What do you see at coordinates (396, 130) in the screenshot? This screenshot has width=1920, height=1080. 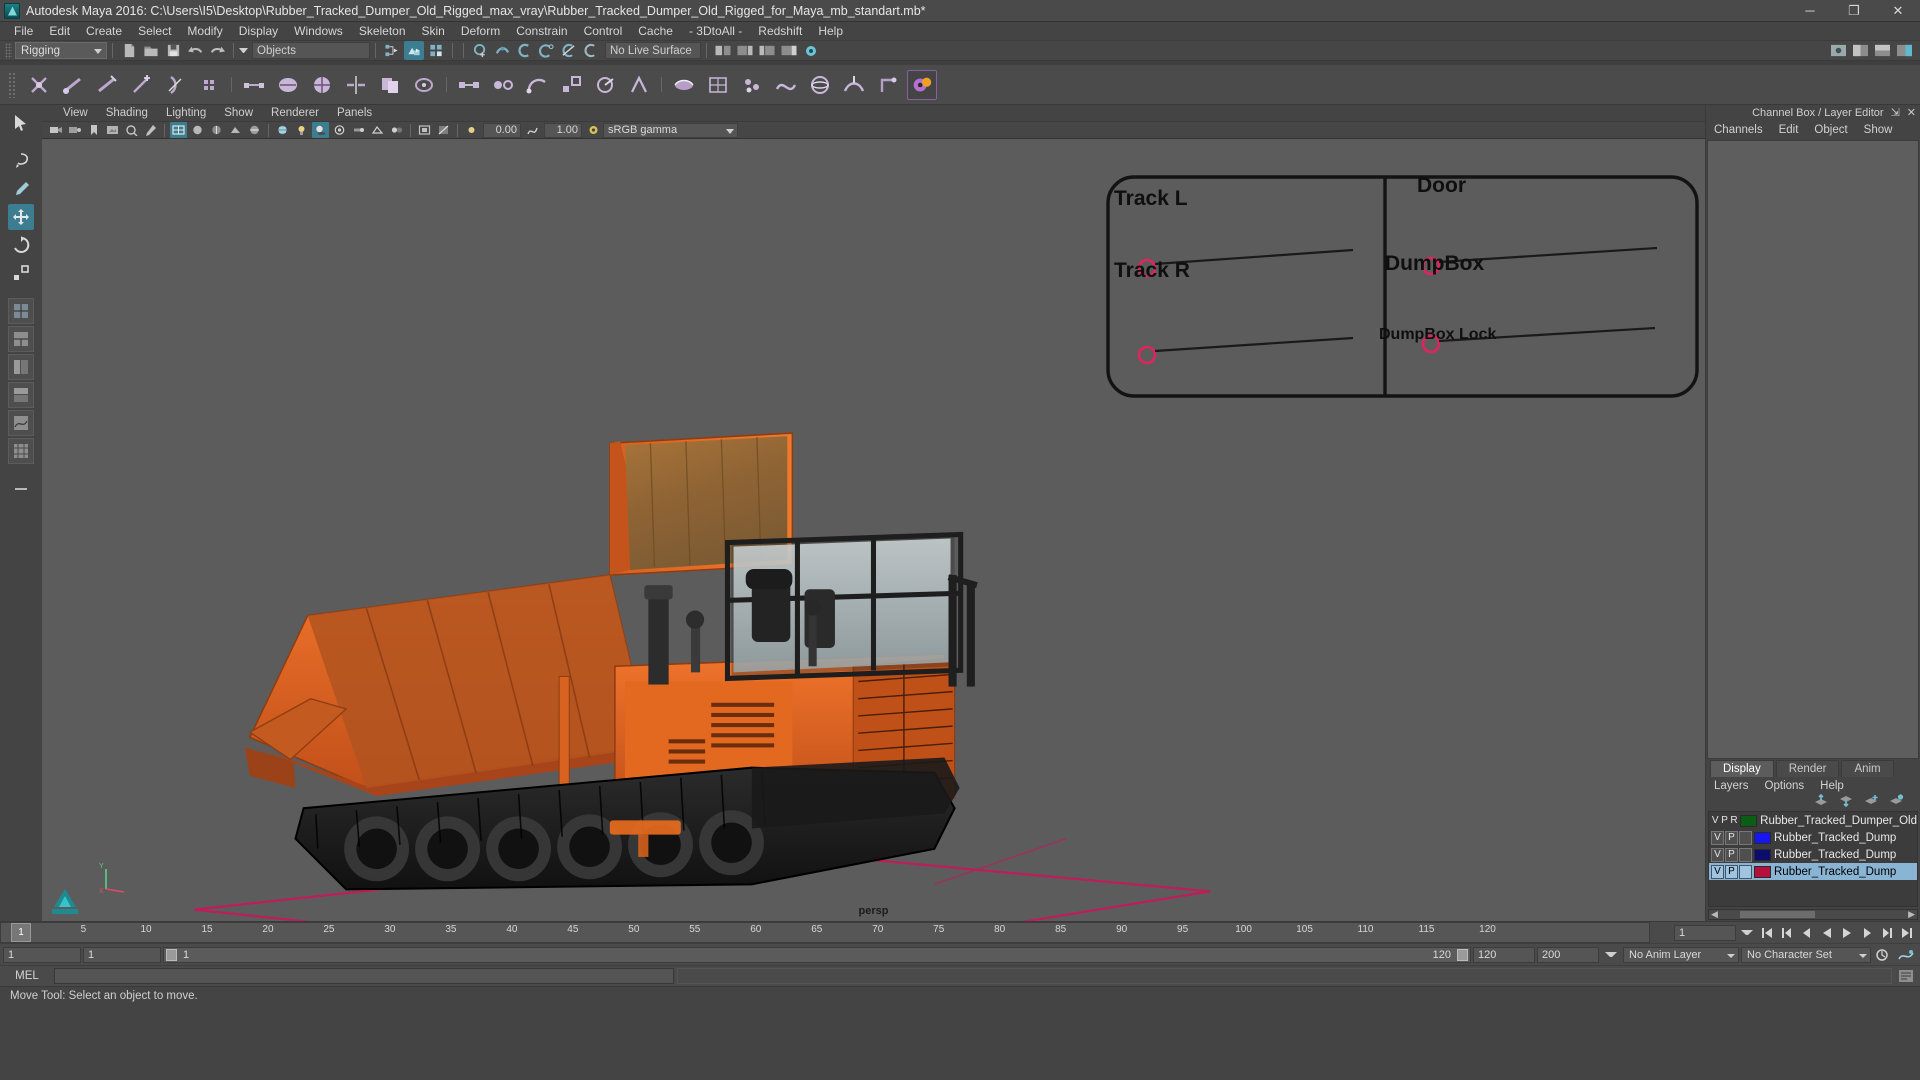 I see `depth-of-field-icon` at bounding box center [396, 130].